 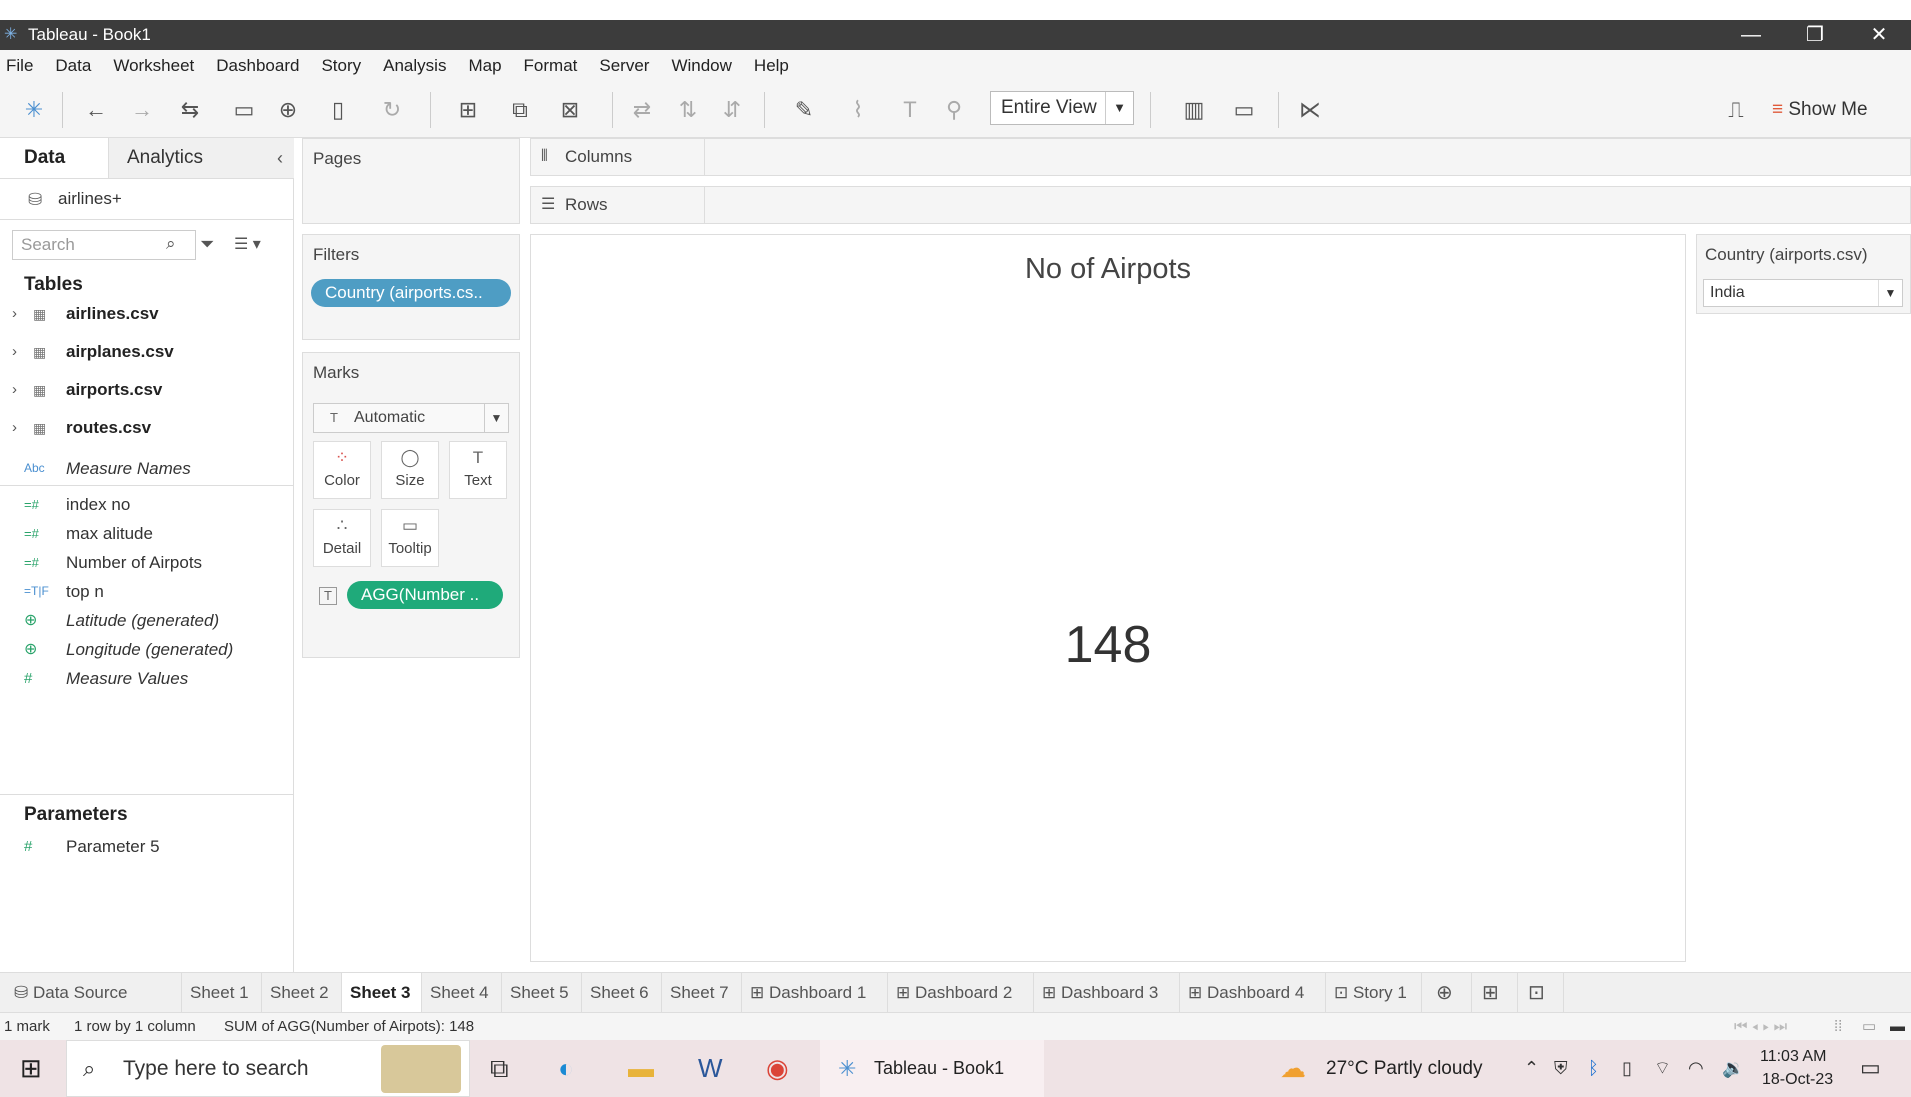 I want to click on filters-card: Filters Country (airports.cs.., so click(x=411, y=287).